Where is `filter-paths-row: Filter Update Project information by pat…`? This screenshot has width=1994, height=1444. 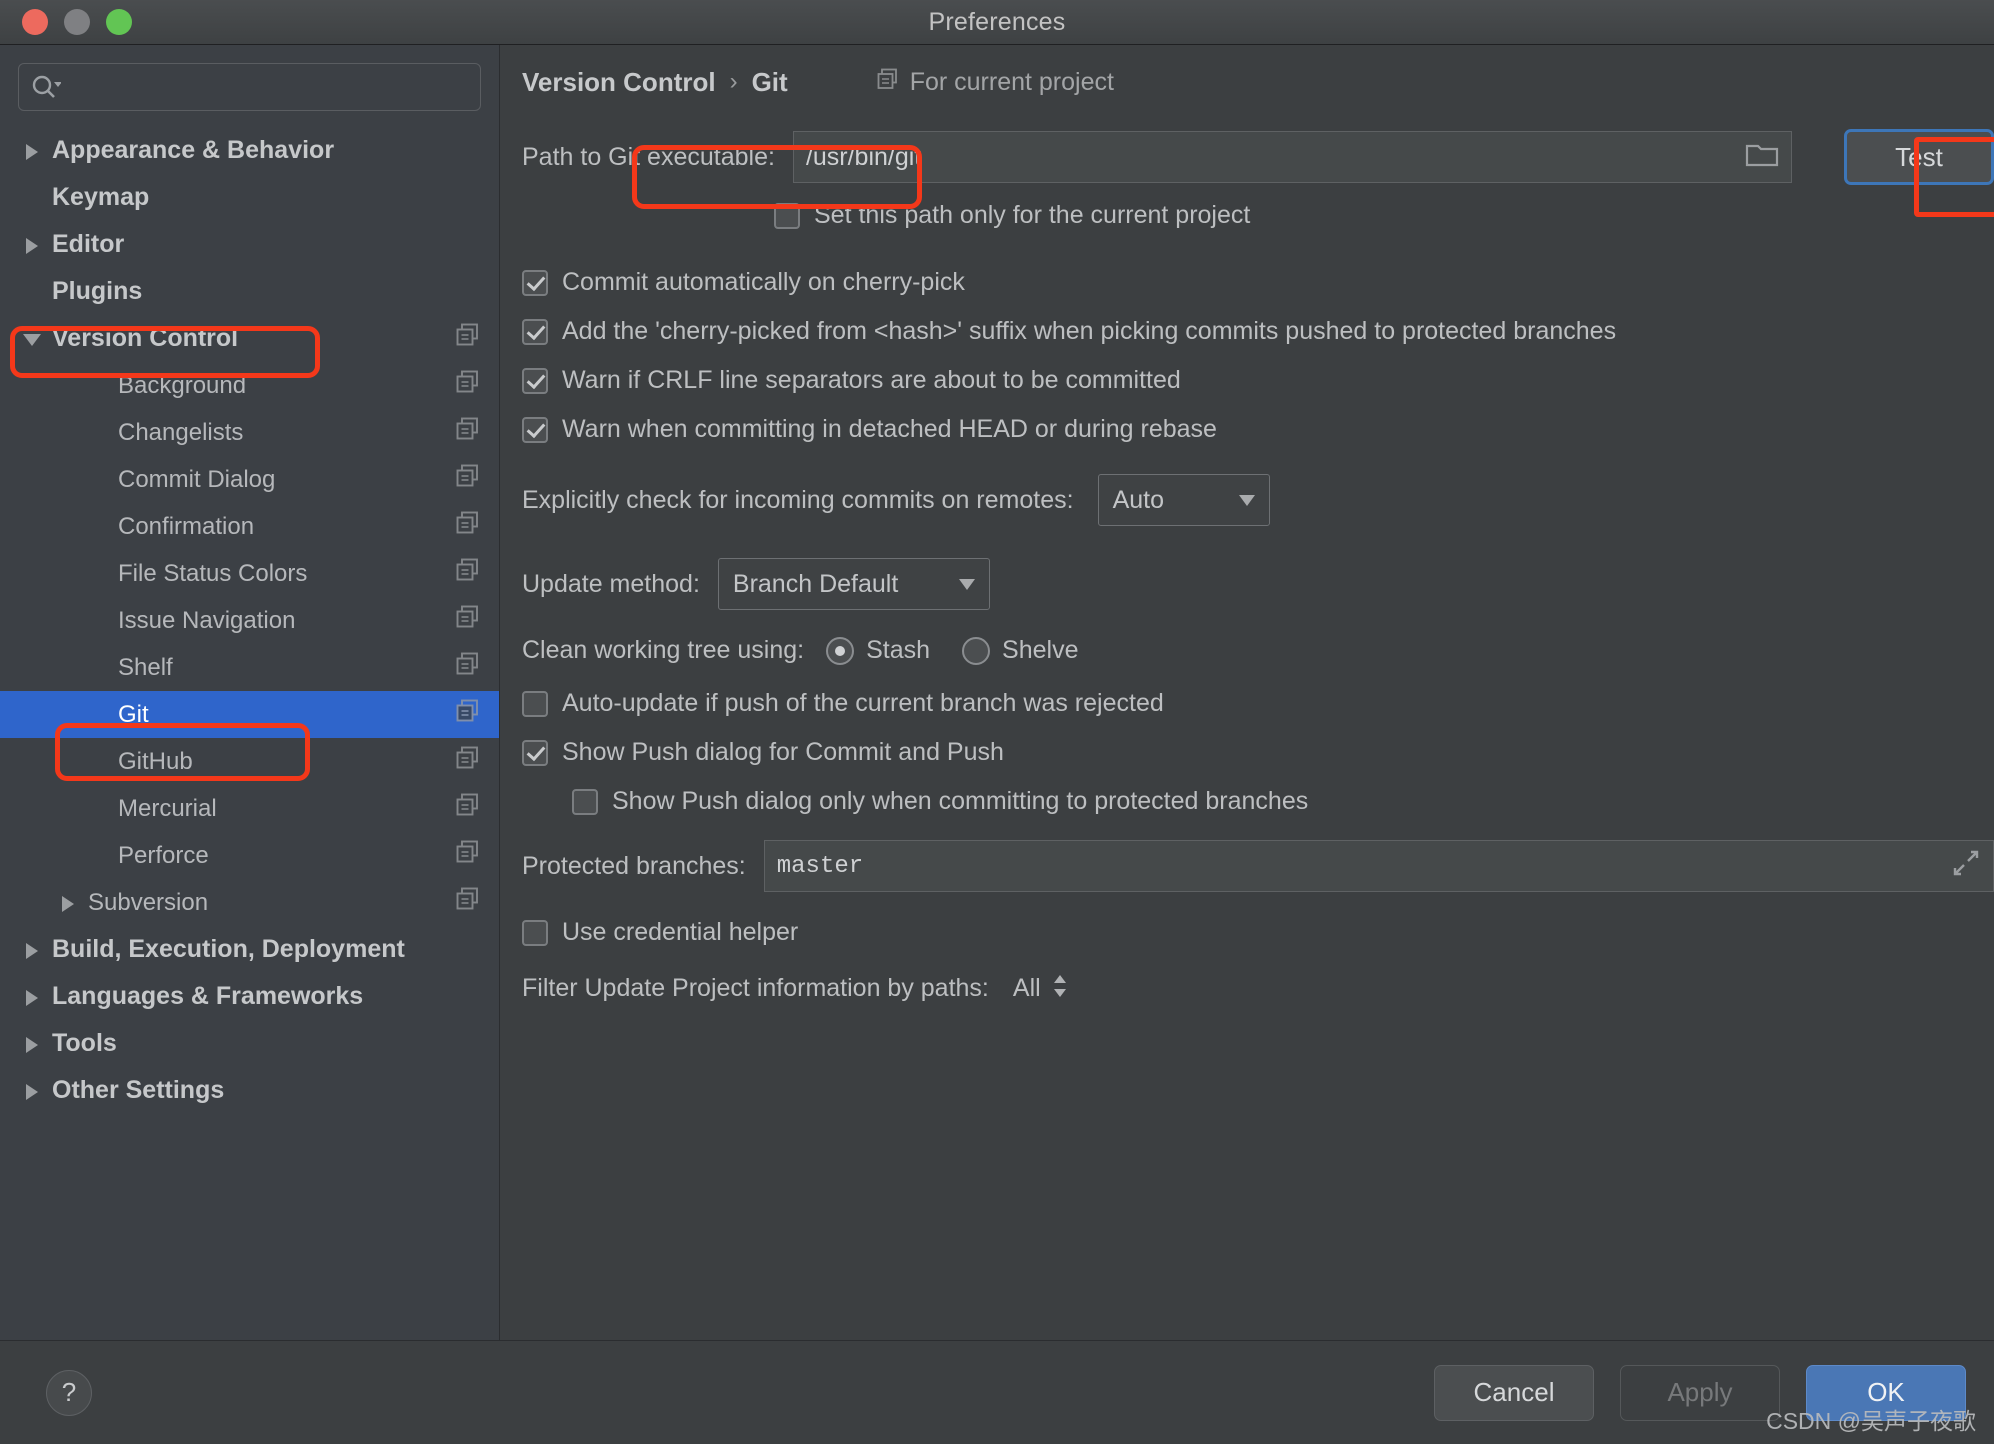 filter-paths-row: Filter Update Project information by pat… is located at coordinates (1258, 988).